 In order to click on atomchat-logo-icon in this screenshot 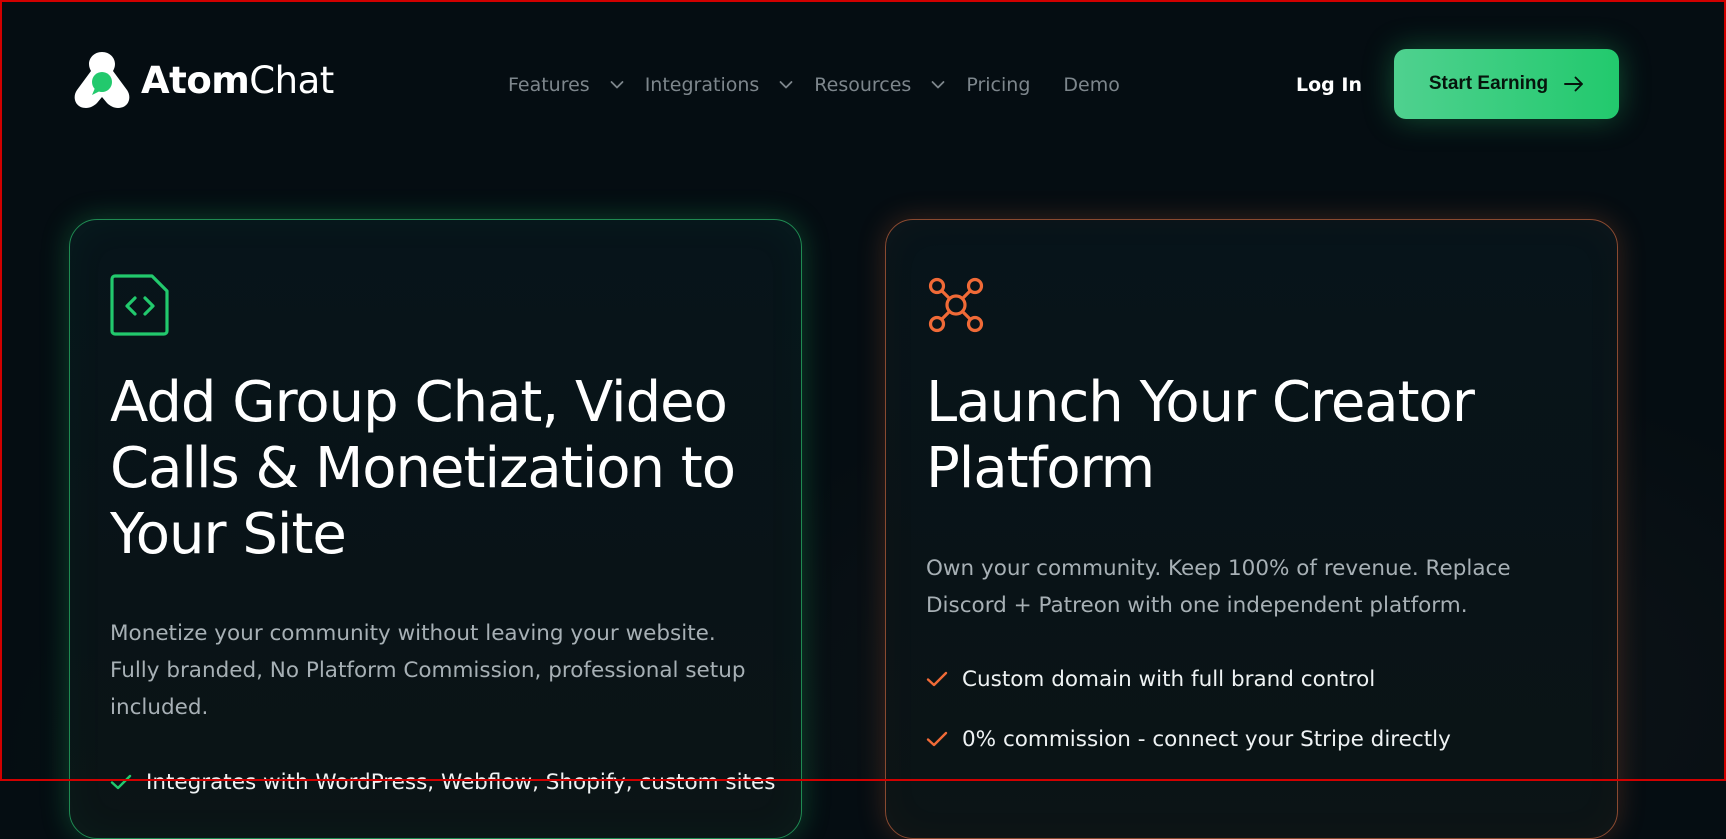, I will do `click(102, 80)`.